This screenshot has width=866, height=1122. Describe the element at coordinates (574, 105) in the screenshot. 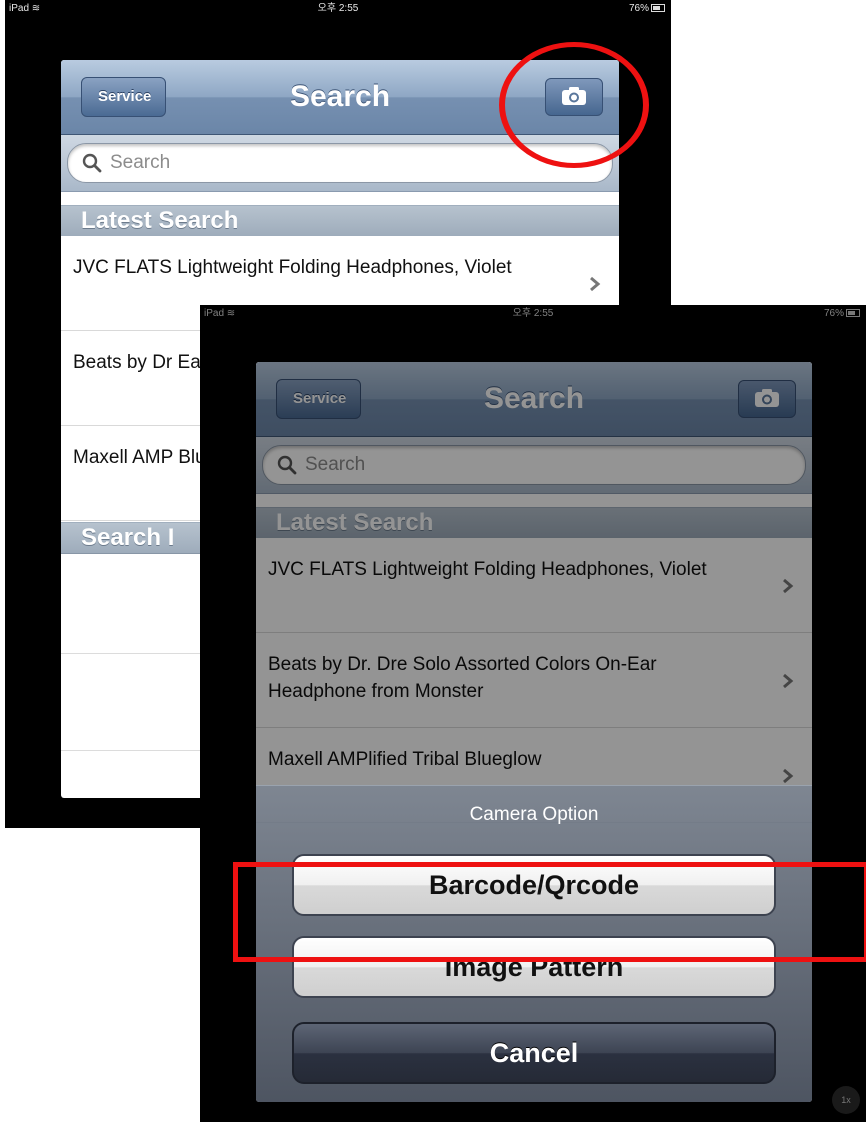

I see `highlight-circle-camera-button` at that location.